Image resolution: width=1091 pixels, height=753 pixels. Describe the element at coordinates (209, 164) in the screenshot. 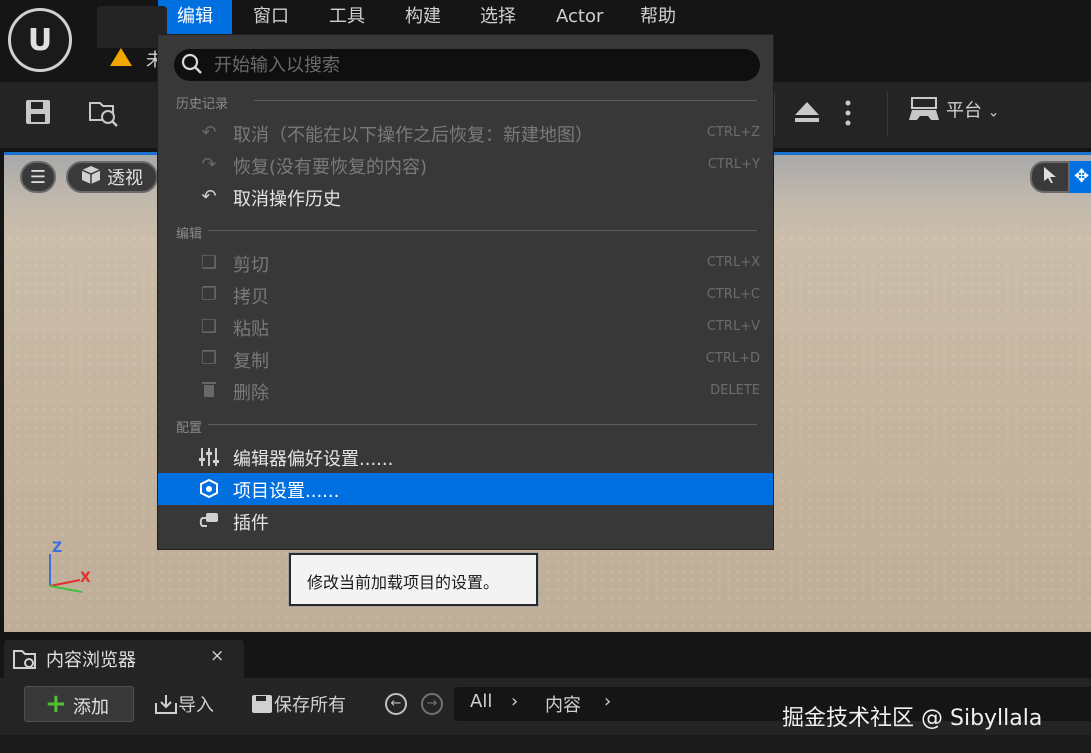

I see `redo-icon: ↷` at that location.